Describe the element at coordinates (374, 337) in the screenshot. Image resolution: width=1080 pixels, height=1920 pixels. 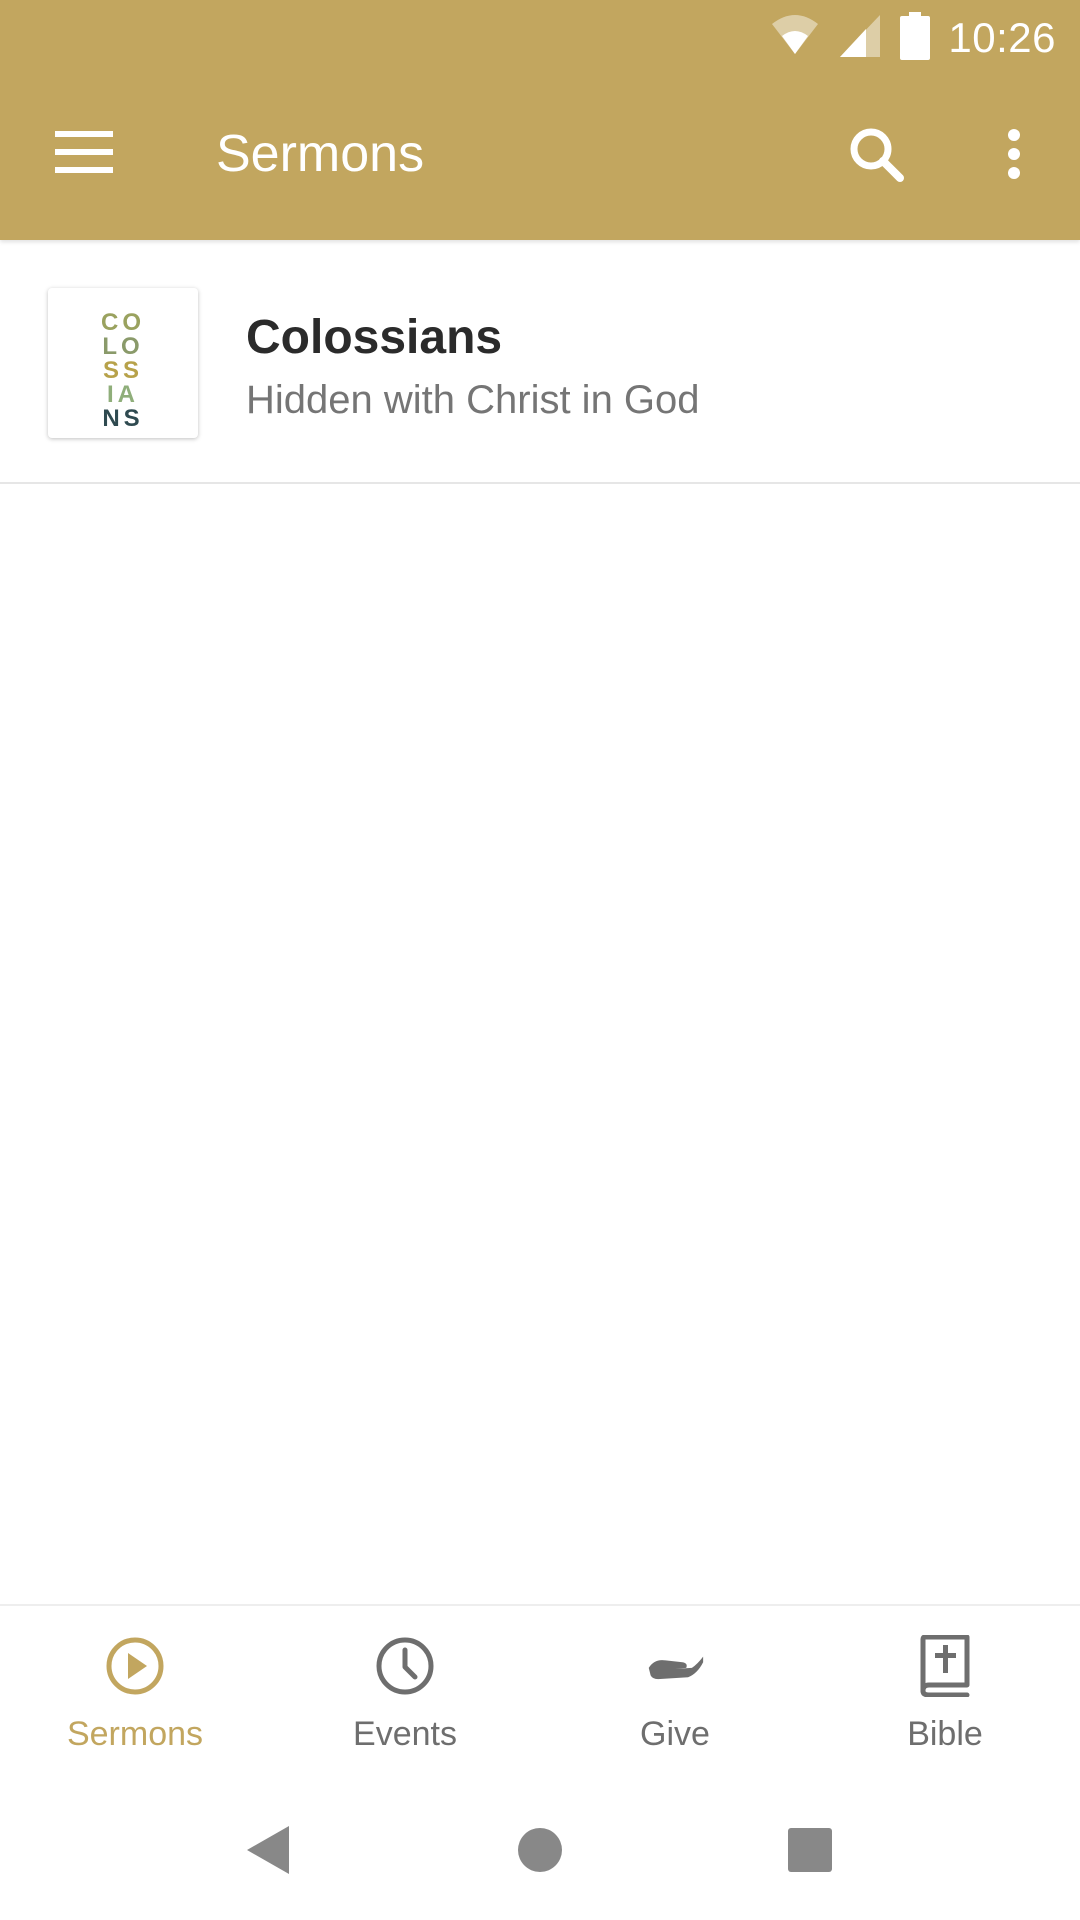
I see `series-title: Colossians` at that location.